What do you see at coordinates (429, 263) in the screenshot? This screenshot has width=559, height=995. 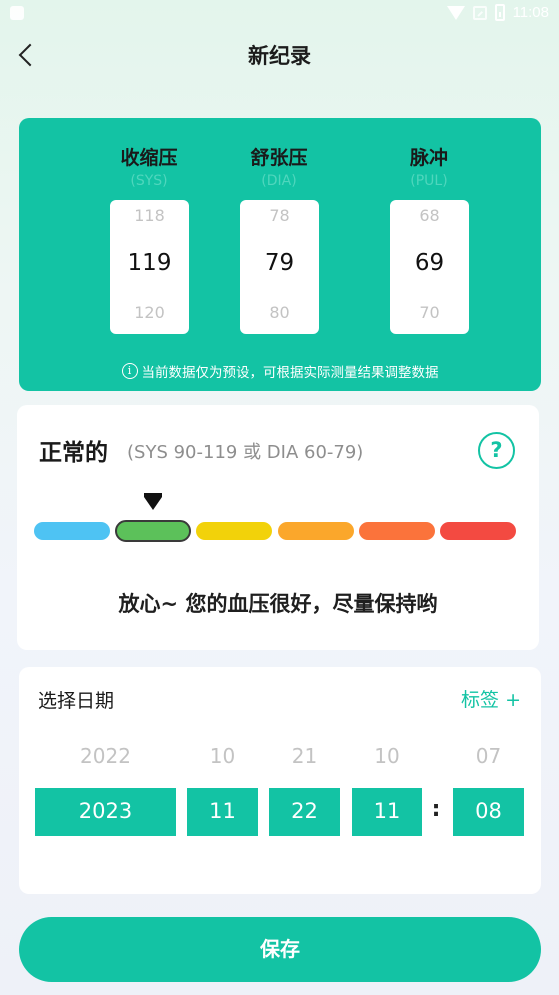 I see `pul-current-value: 69` at bounding box center [429, 263].